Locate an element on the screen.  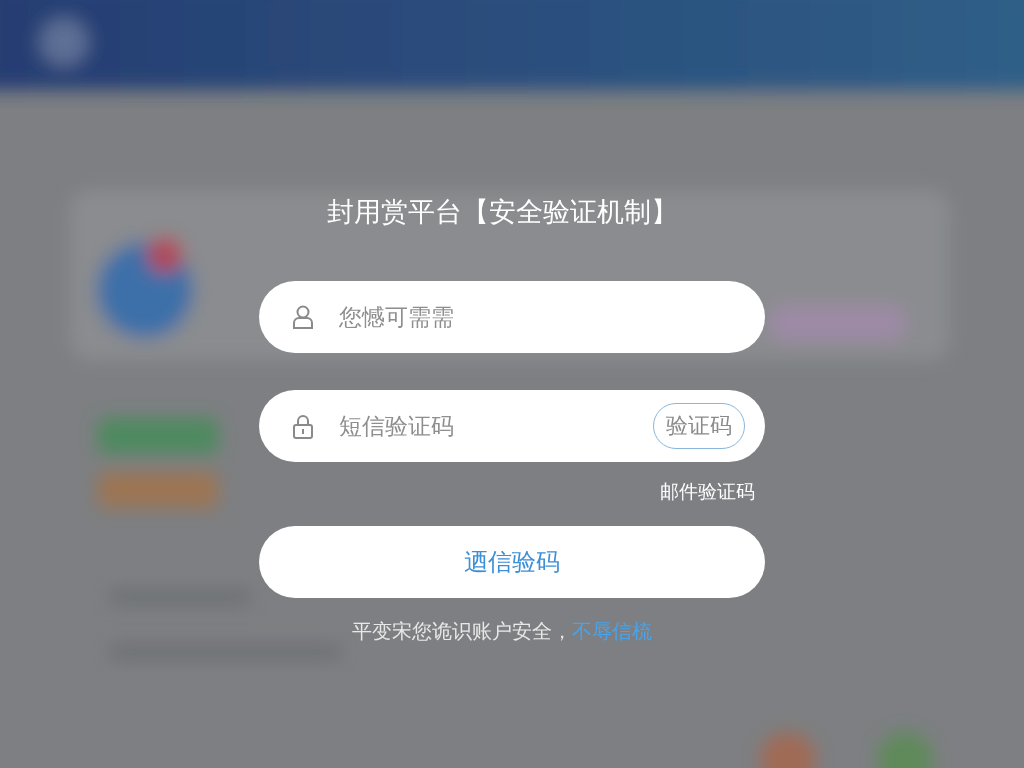
footer-note: 平变宋您诡识账户安全，不辱信梳 is located at coordinates (502, 631).